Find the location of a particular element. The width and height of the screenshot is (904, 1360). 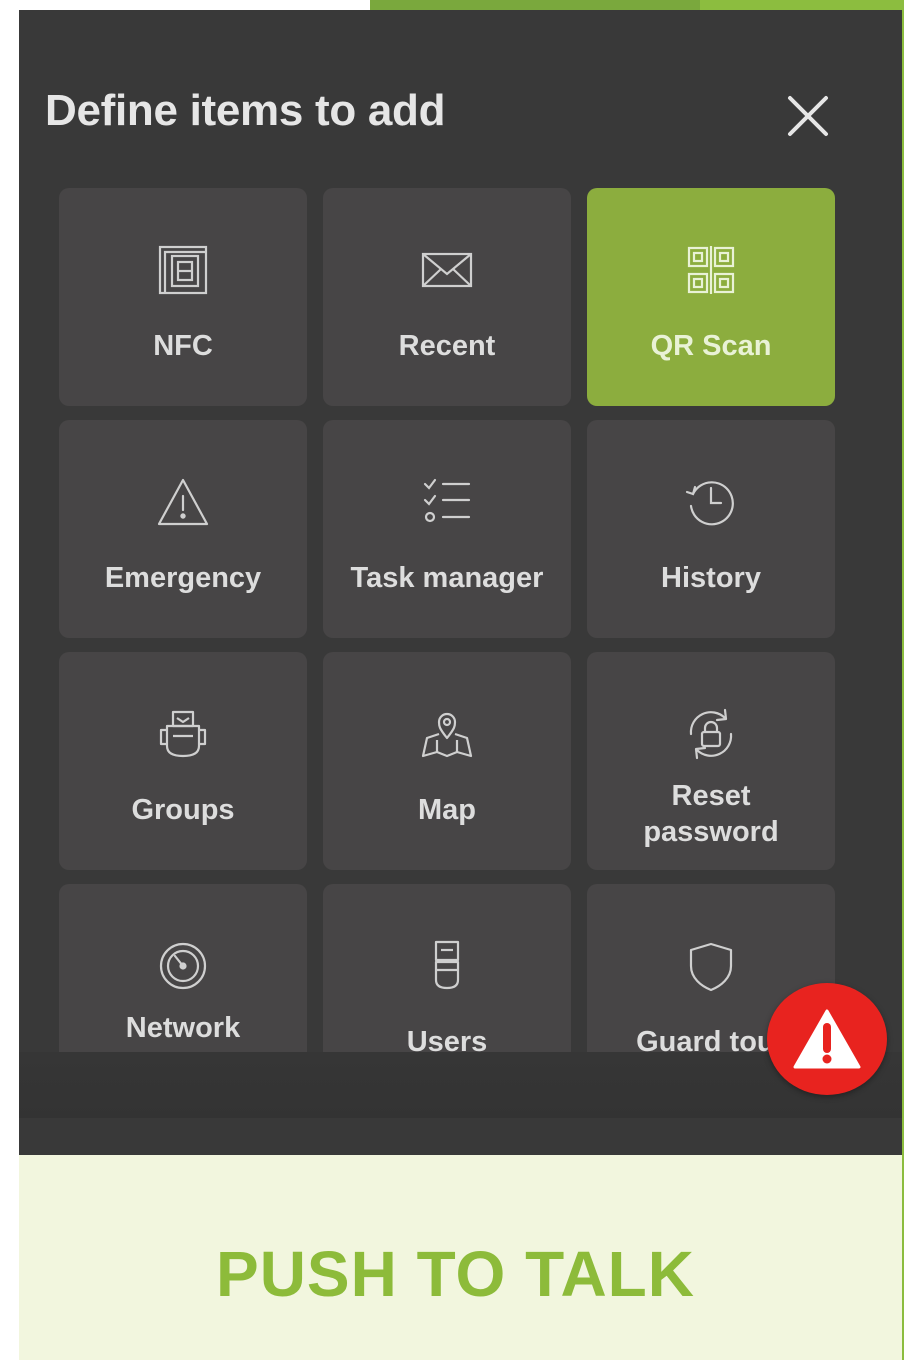

users-icon is located at coordinates (447, 966).